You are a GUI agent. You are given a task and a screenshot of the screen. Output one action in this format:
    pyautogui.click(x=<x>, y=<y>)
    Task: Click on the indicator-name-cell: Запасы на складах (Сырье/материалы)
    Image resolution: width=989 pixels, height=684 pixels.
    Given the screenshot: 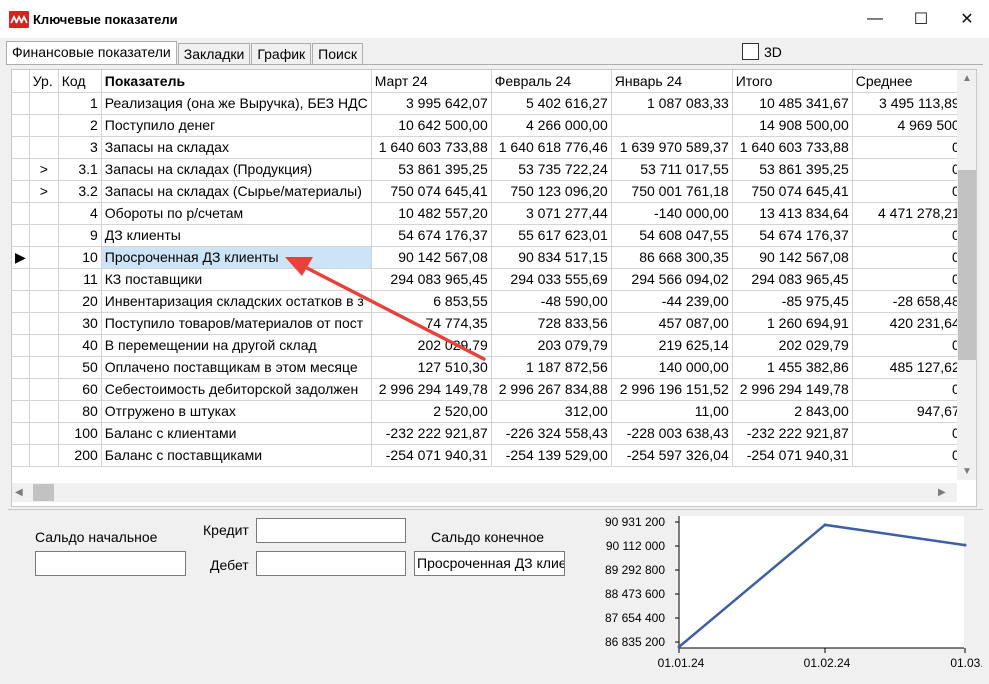 What is the action you would take?
    pyautogui.click(x=236, y=191)
    